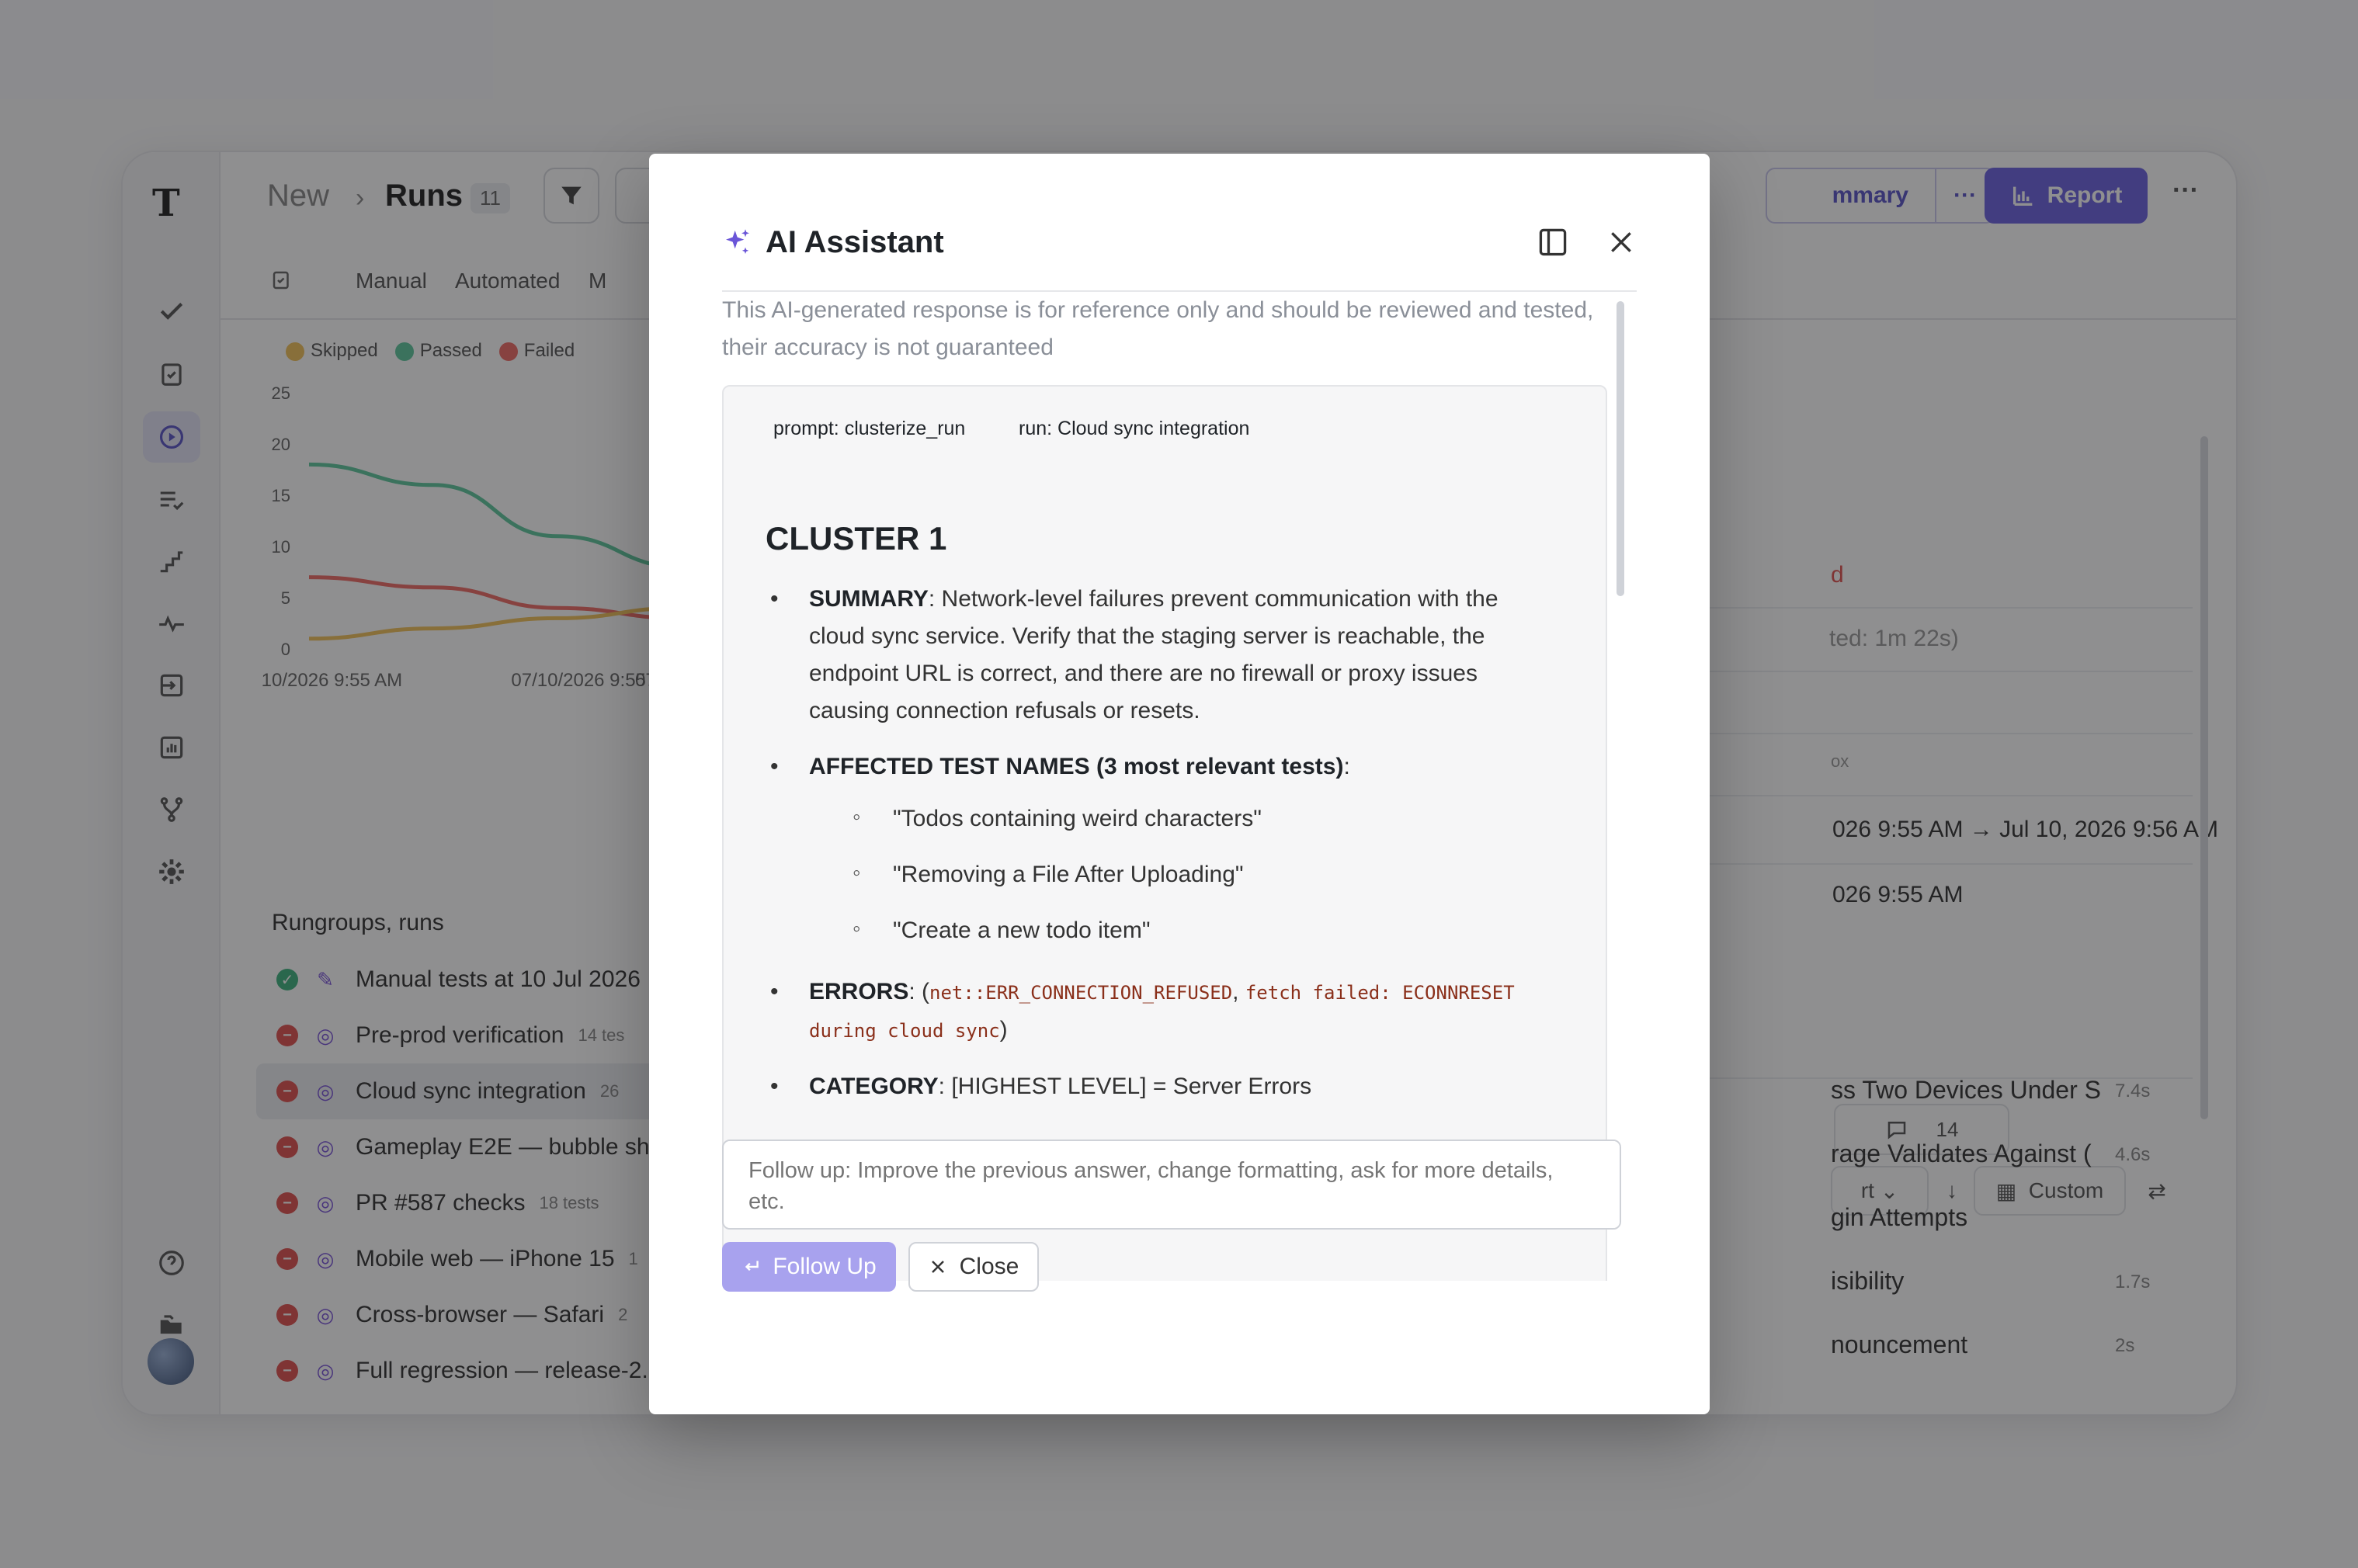 The image size is (2358, 1568). I want to click on test-row-name: isibility, so click(1867, 1281).